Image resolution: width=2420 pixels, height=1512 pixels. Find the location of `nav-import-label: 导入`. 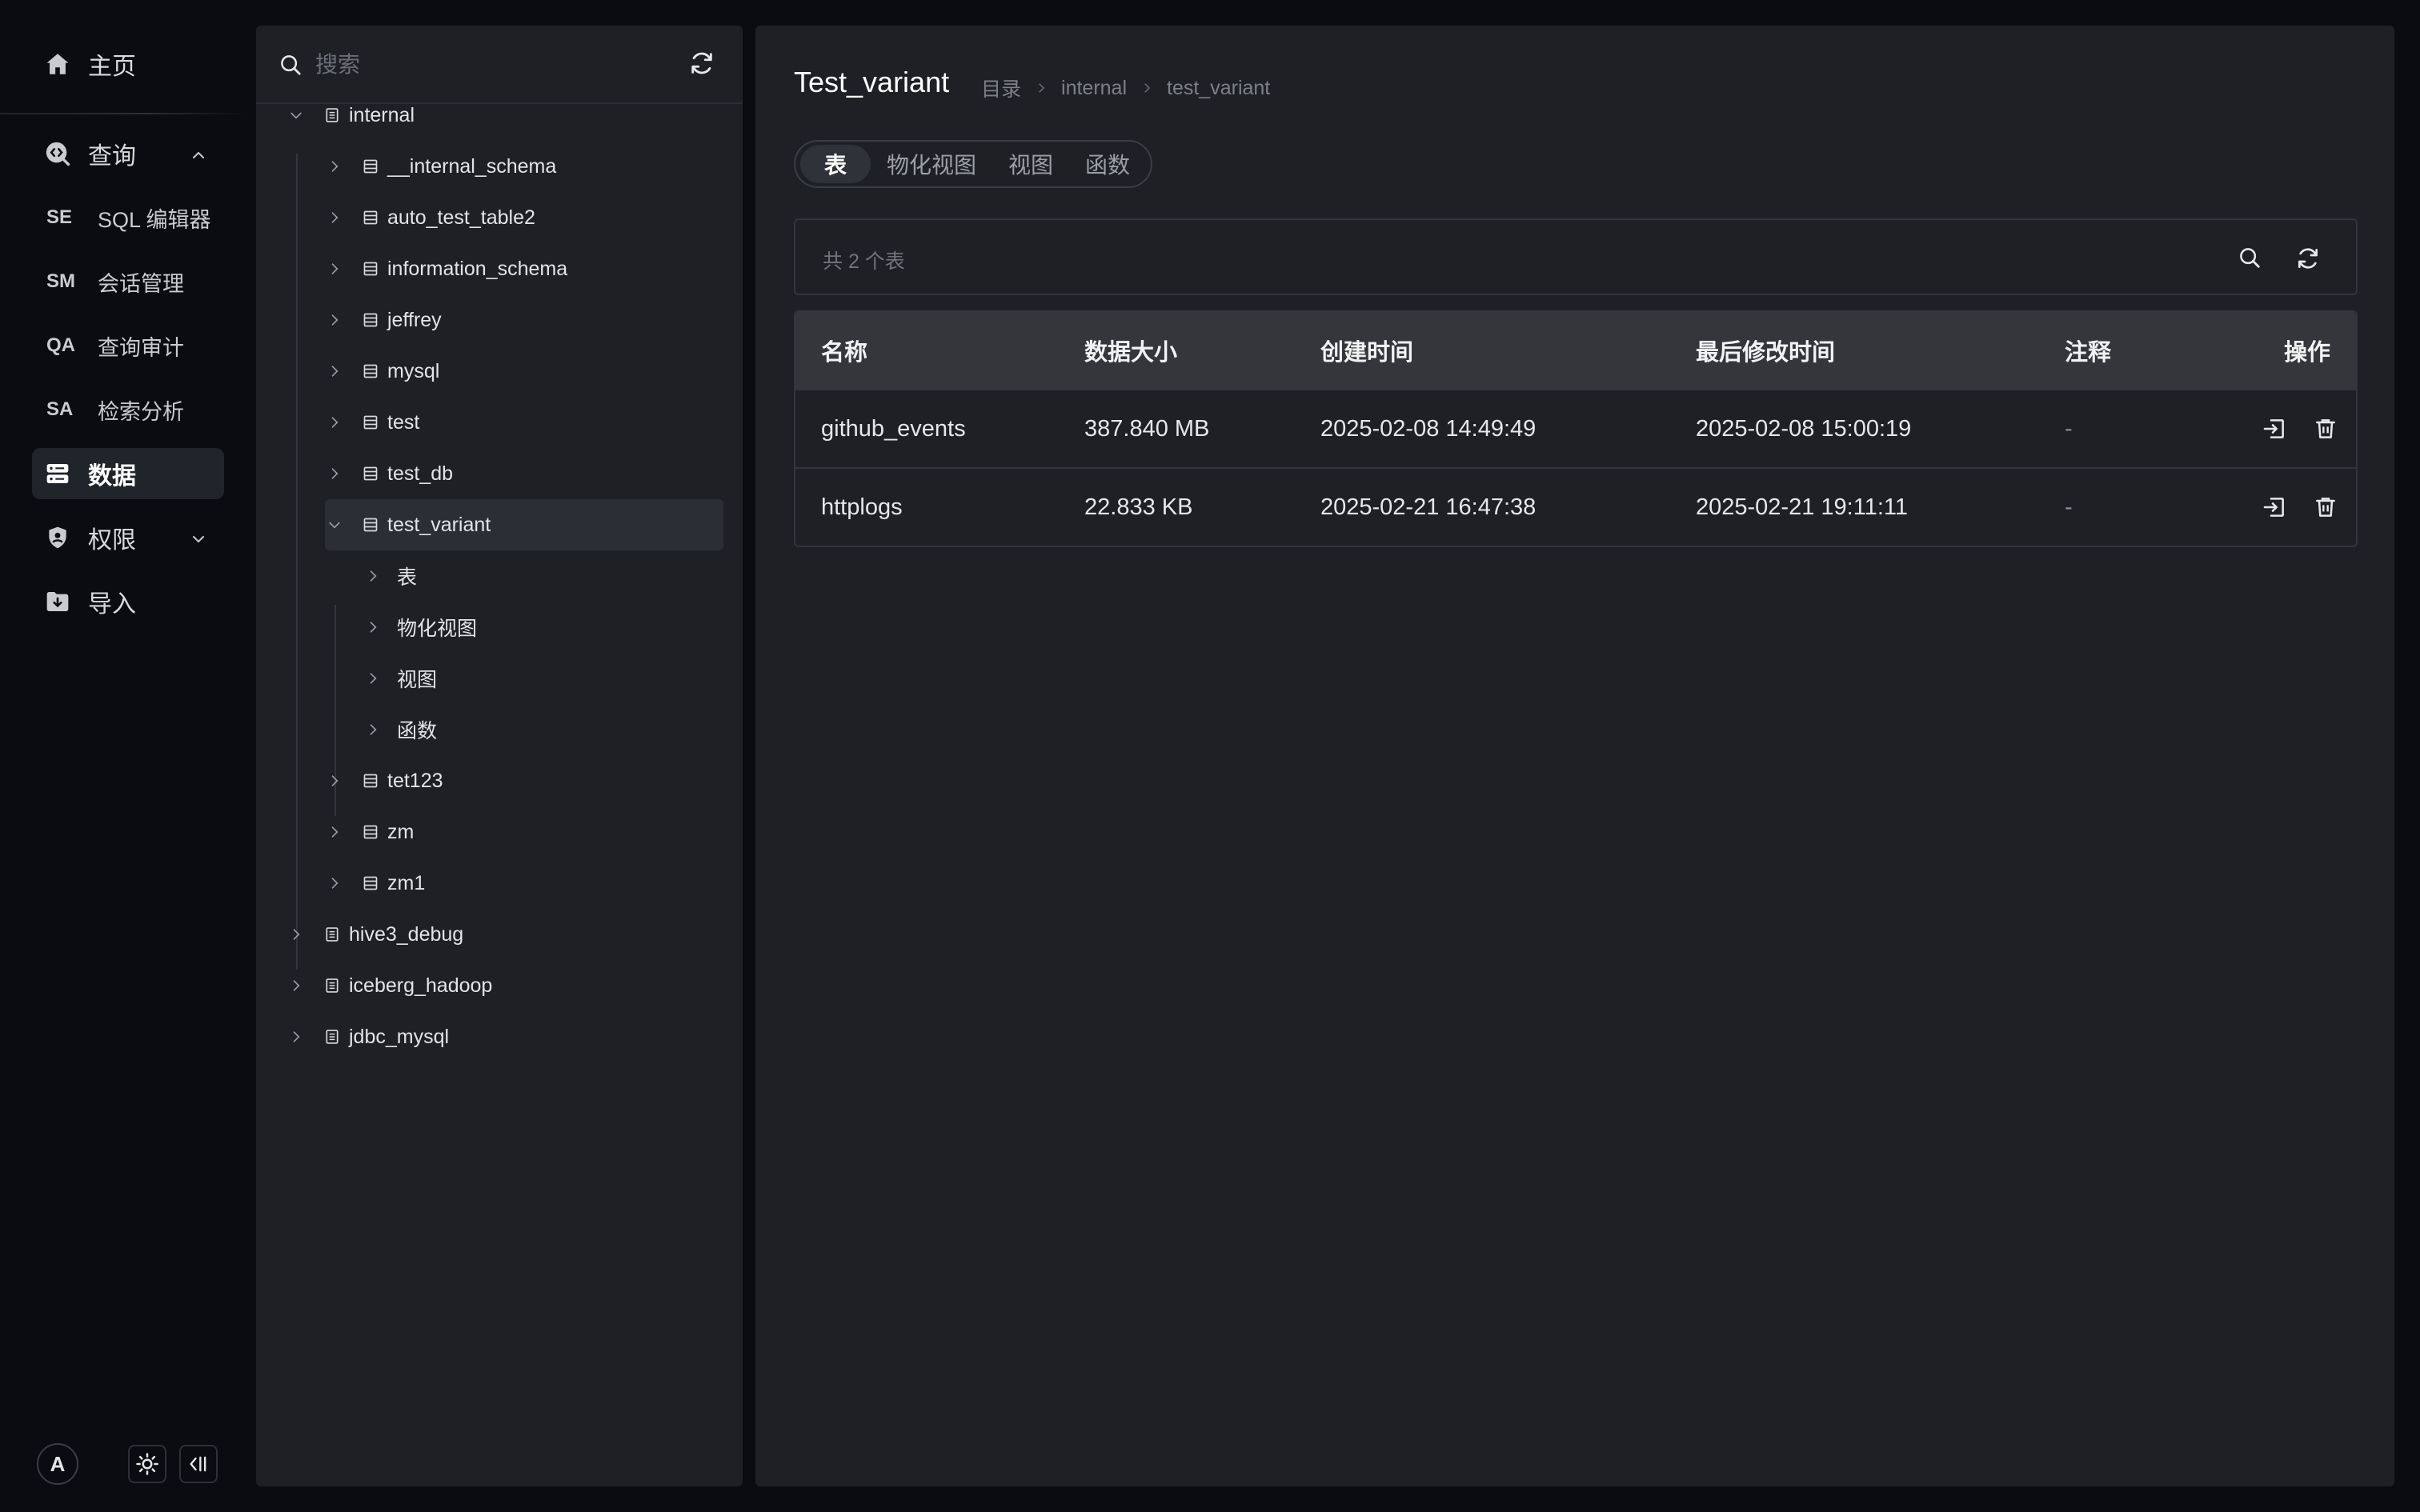

nav-import-label: 导入 is located at coordinates (112, 604).